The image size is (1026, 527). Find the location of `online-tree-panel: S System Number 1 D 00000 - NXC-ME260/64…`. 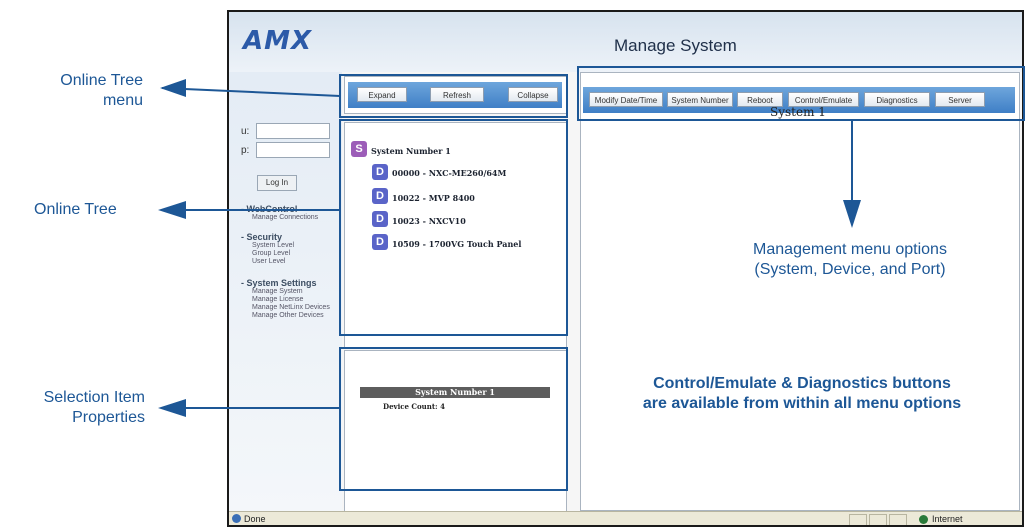

online-tree-panel: S System Number 1 D 00000 - NXC-ME260/64… is located at coordinates (455, 235).